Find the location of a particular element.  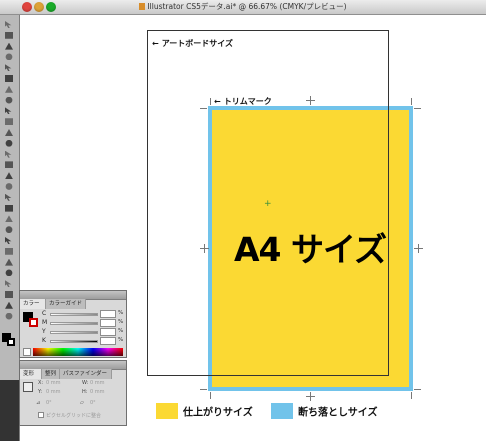

channel-y-slider is located at coordinates (74, 332).